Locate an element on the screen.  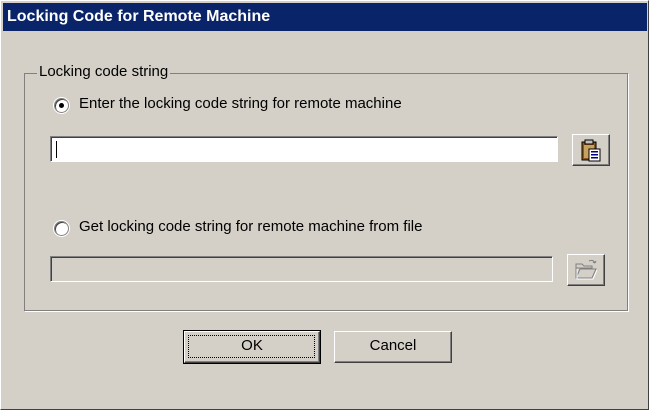
radio-selected-dot is located at coordinates (61, 105).